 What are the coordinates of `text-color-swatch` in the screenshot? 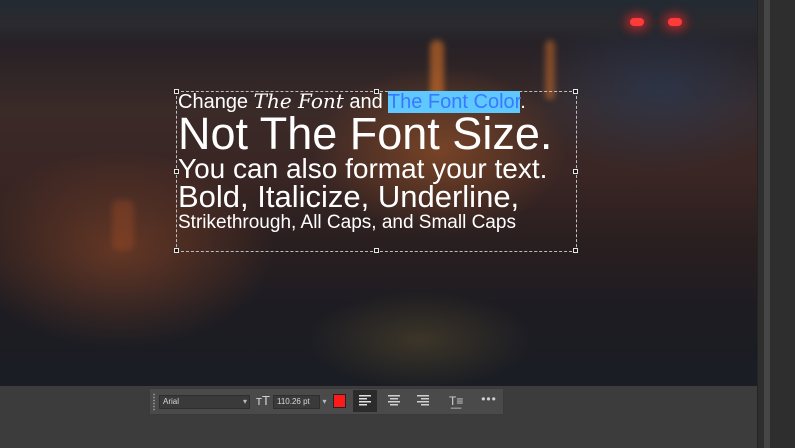 It's located at (339, 401).